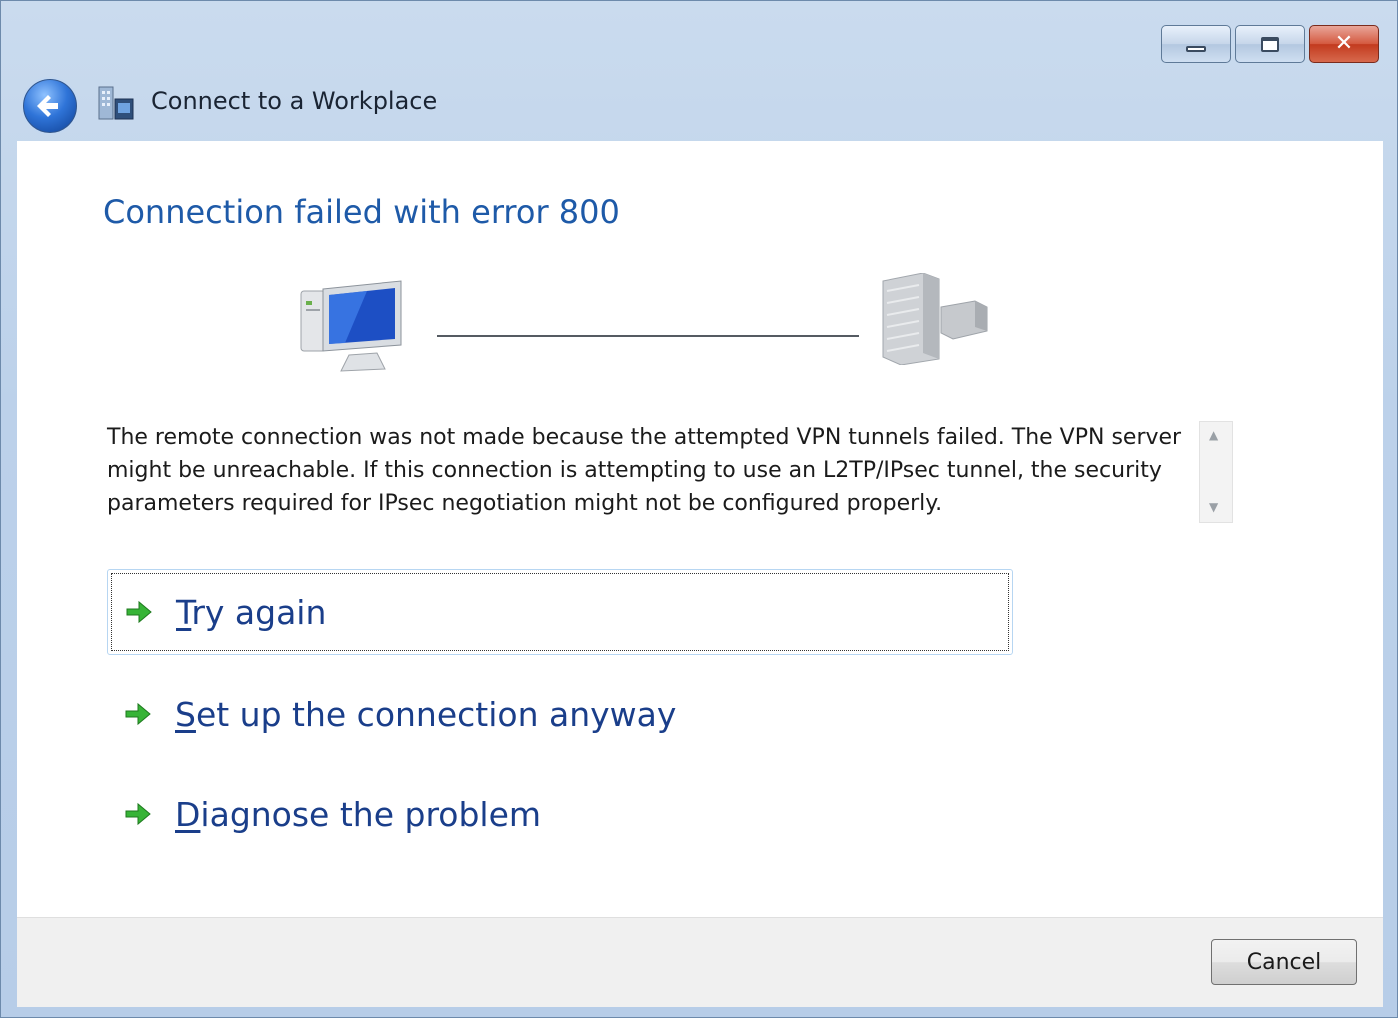  What do you see at coordinates (1284, 962) in the screenshot?
I see `cancel-button: Cancel` at bounding box center [1284, 962].